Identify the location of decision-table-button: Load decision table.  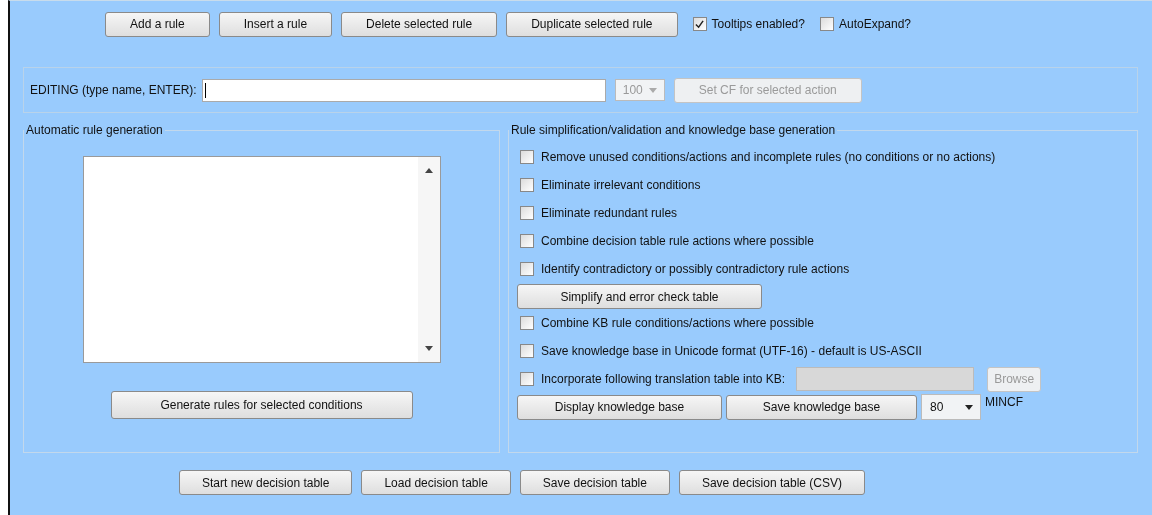
(436, 482).